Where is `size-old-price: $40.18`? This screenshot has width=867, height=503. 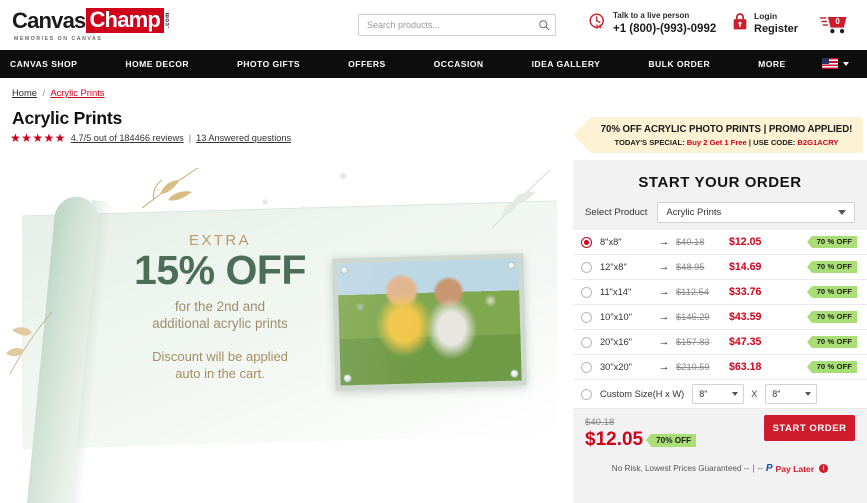
size-old-price: $40.18 is located at coordinates (690, 242).